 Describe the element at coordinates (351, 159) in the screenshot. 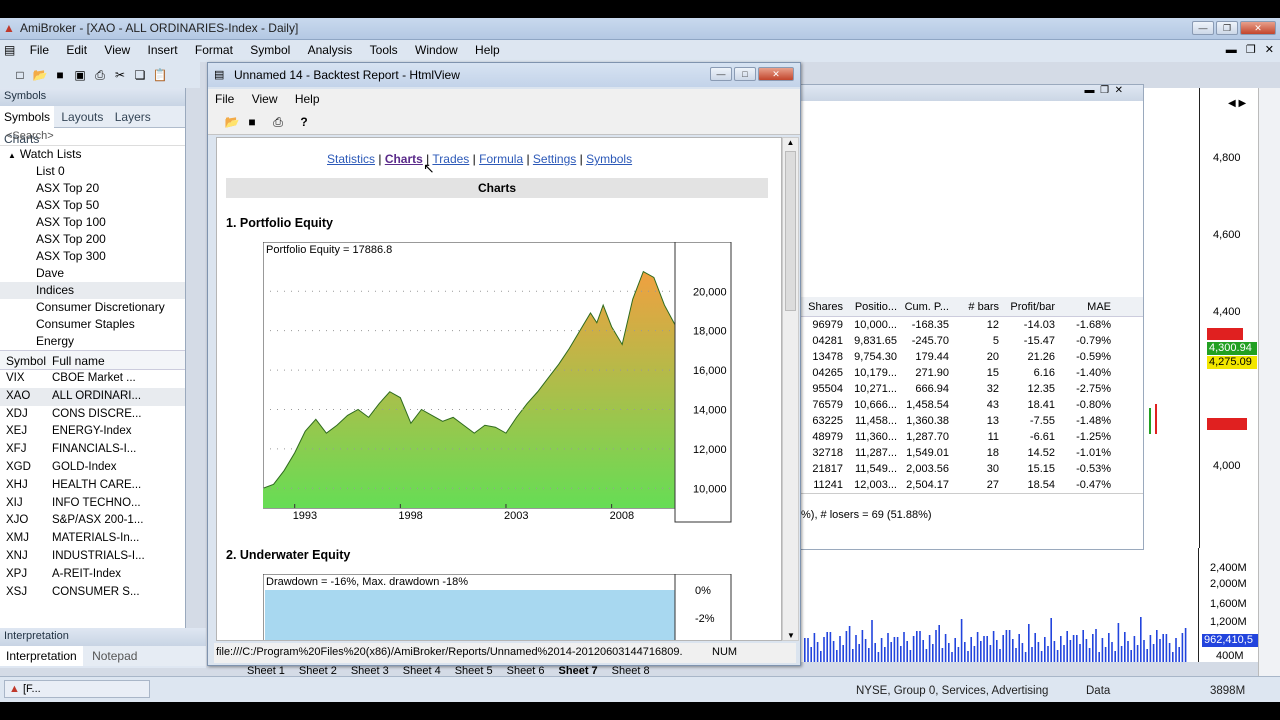

I see `nav-statistics: Statistics` at that location.